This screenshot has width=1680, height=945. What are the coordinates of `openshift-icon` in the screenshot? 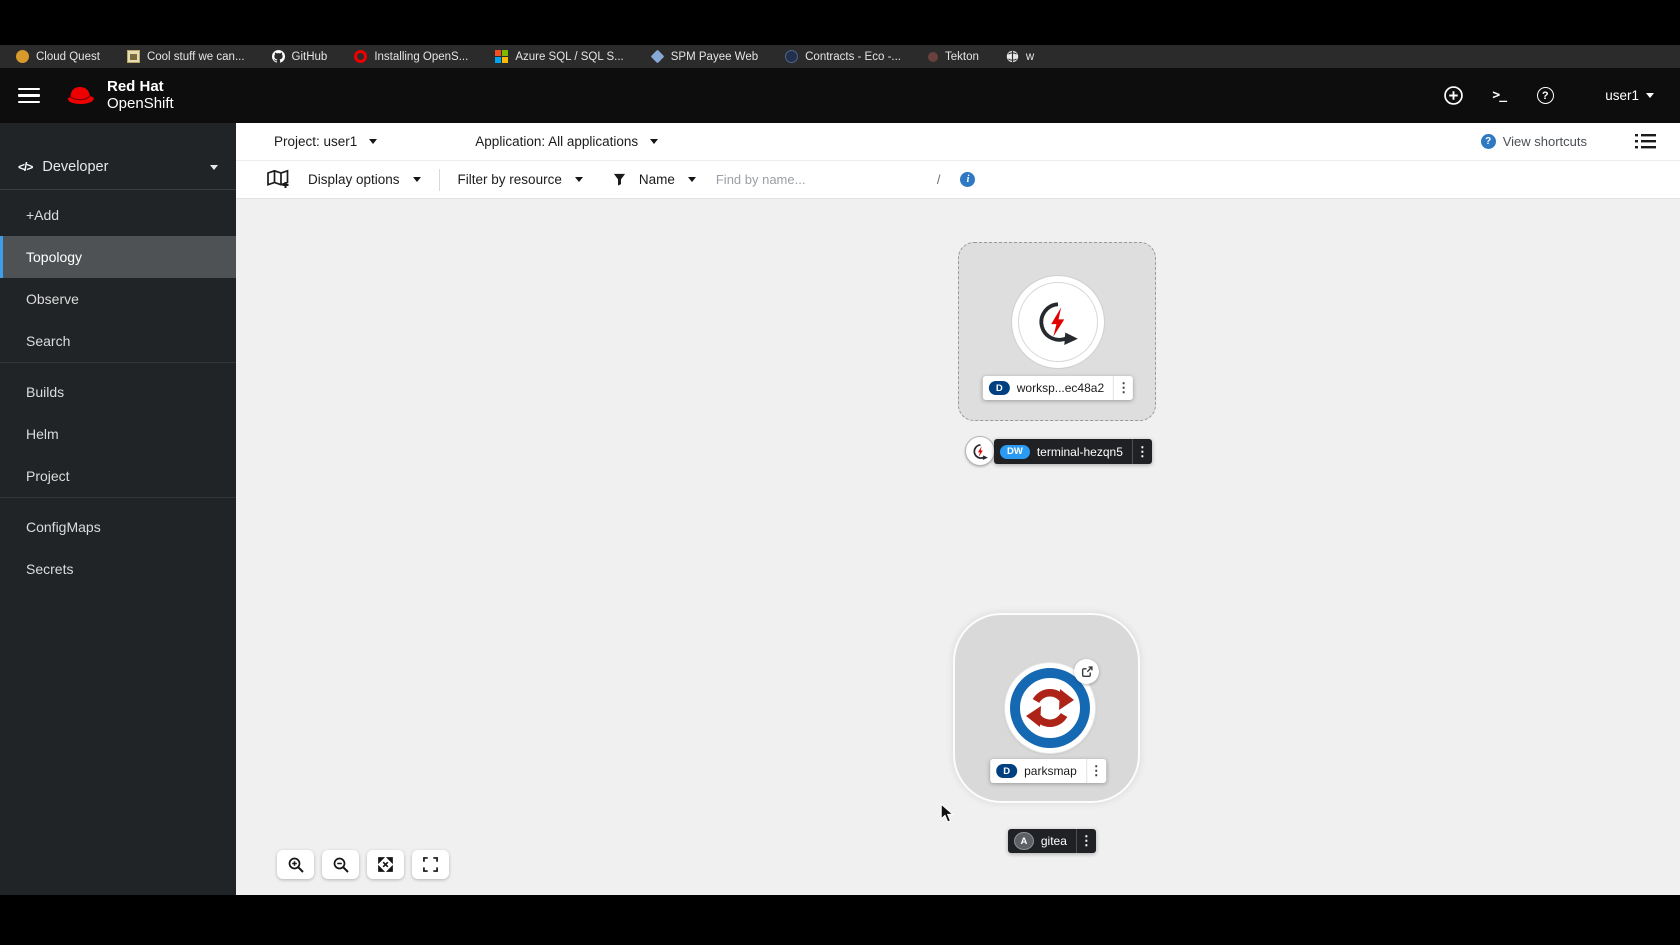 It's located at (361, 56).